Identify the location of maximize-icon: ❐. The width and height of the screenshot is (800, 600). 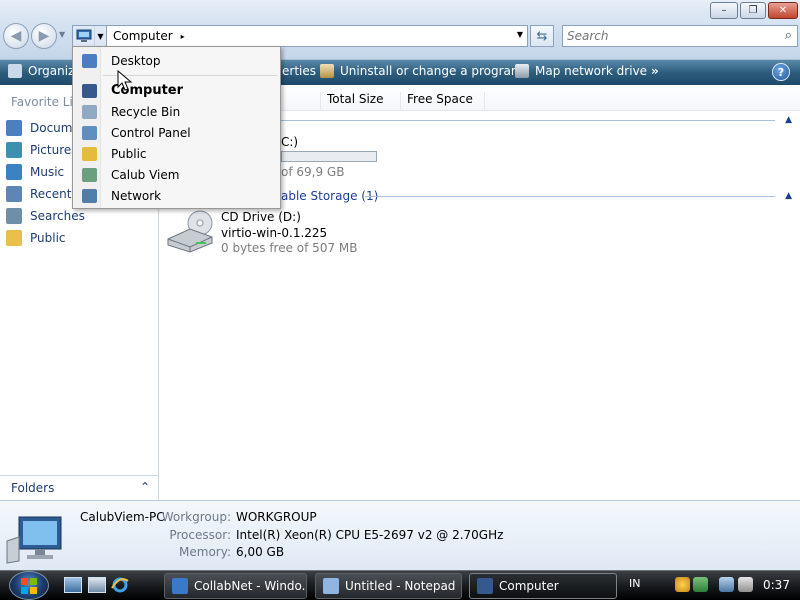
(753, 10).